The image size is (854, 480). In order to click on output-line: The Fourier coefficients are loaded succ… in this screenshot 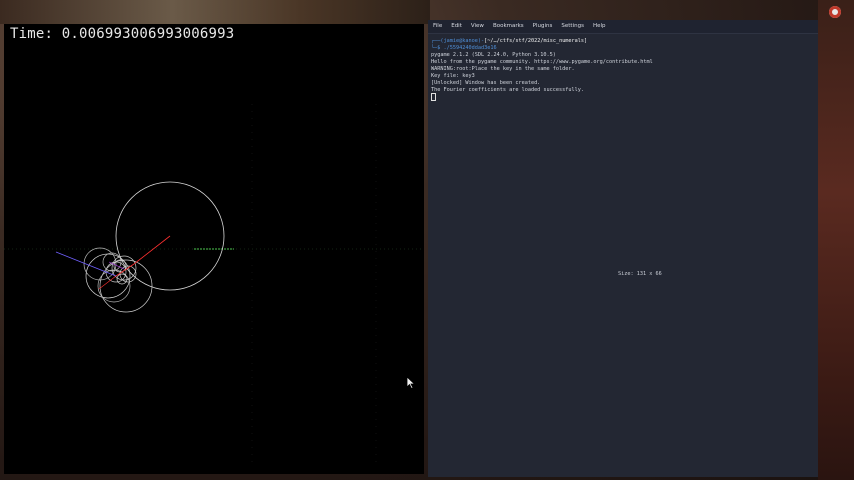, I will do `click(508, 90)`.